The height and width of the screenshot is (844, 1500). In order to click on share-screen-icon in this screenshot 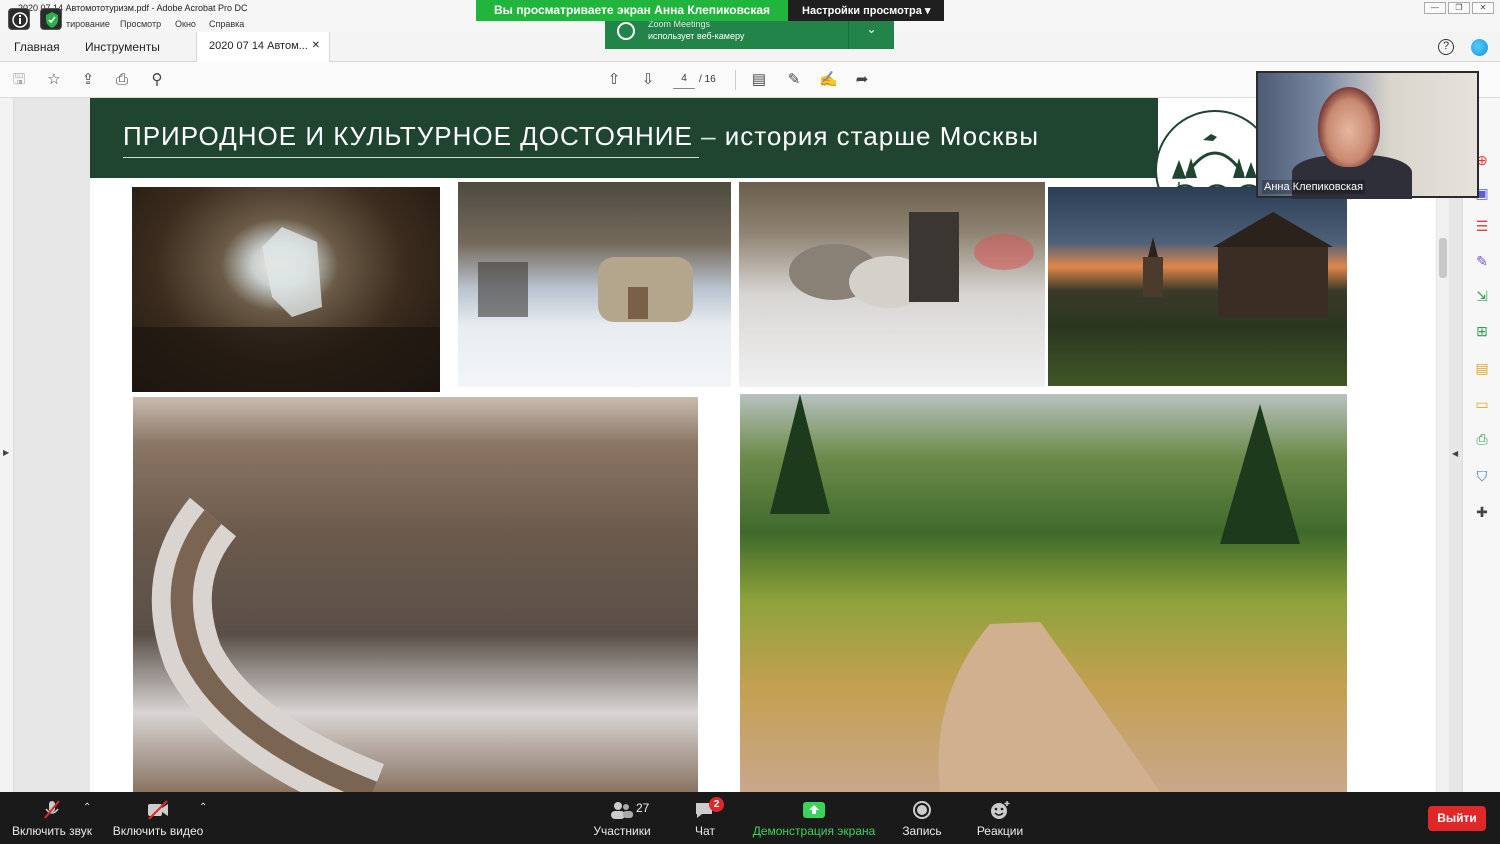, I will do `click(814, 810)`.